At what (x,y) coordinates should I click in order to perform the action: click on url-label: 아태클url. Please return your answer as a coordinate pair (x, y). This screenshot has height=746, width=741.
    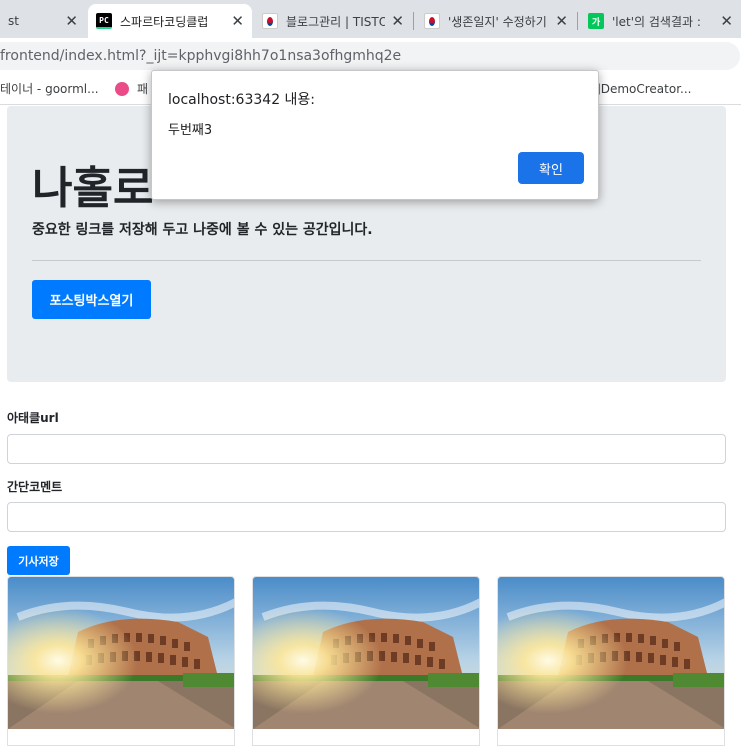
    Looking at the image, I should click on (33, 418).